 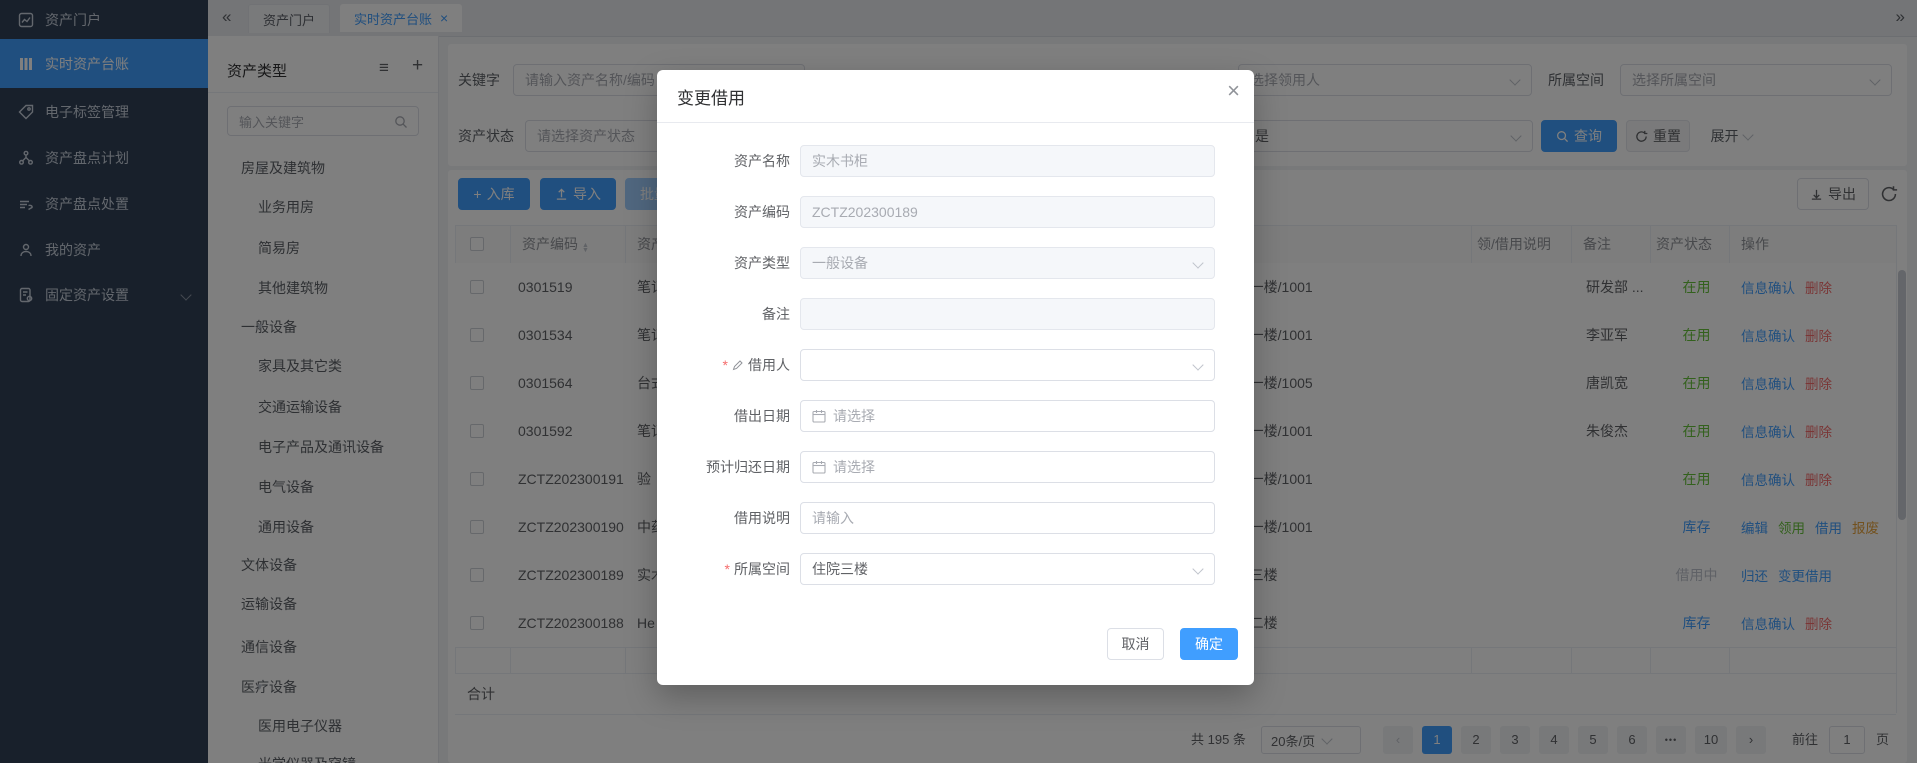 What do you see at coordinates (1135, 644) in the screenshot?
I see `cancel-button: 取消` at bounding box center [1135, 644].